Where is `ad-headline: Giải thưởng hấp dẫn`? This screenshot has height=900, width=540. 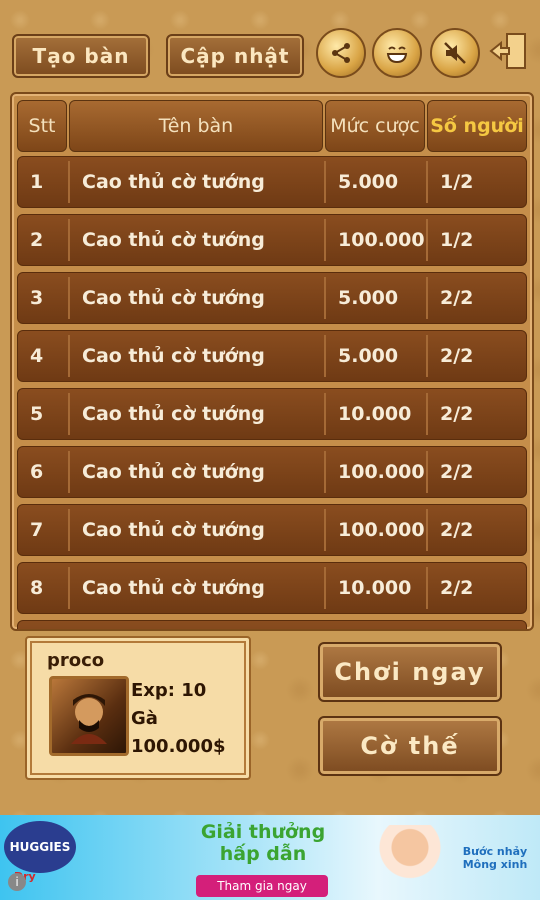
ad-headline: Giải thưởng hấp dẫn is located at coordinates (263, 843).